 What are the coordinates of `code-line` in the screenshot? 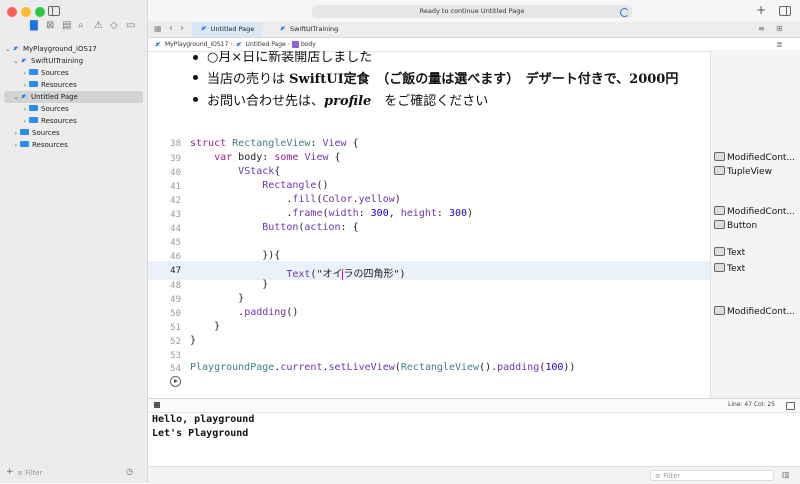 It's located at (193, 241).